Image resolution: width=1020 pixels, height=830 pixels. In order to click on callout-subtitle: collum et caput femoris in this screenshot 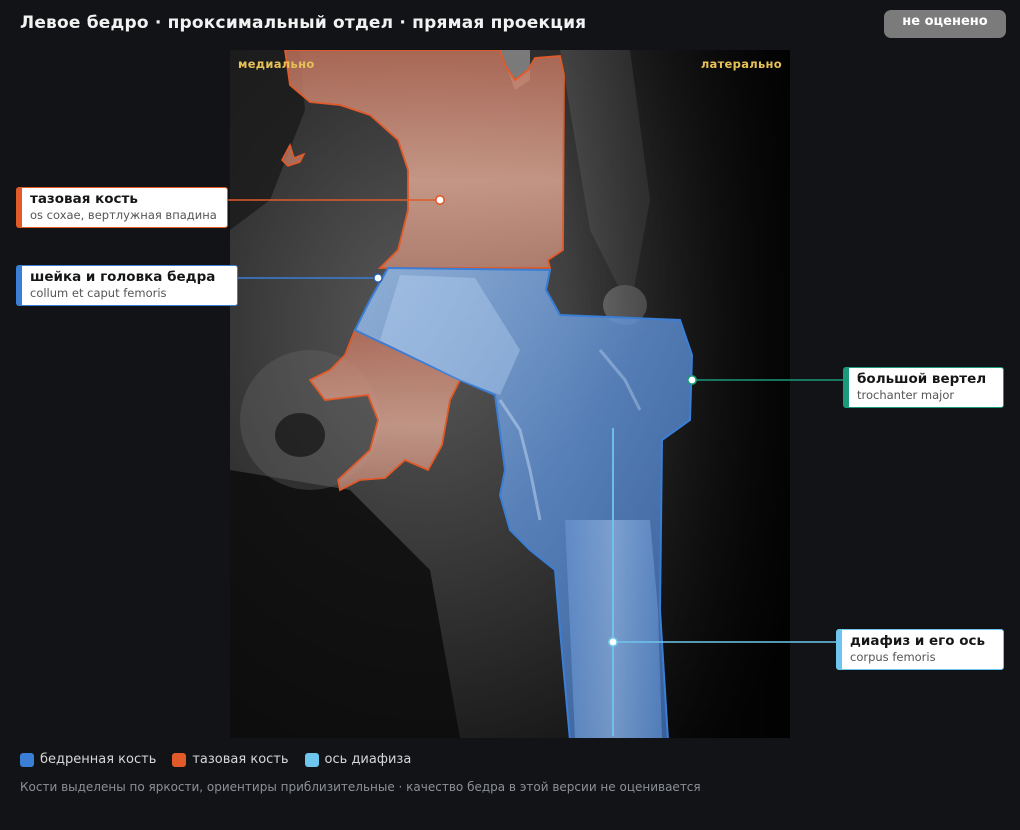, I will do `click(98, 293)`.